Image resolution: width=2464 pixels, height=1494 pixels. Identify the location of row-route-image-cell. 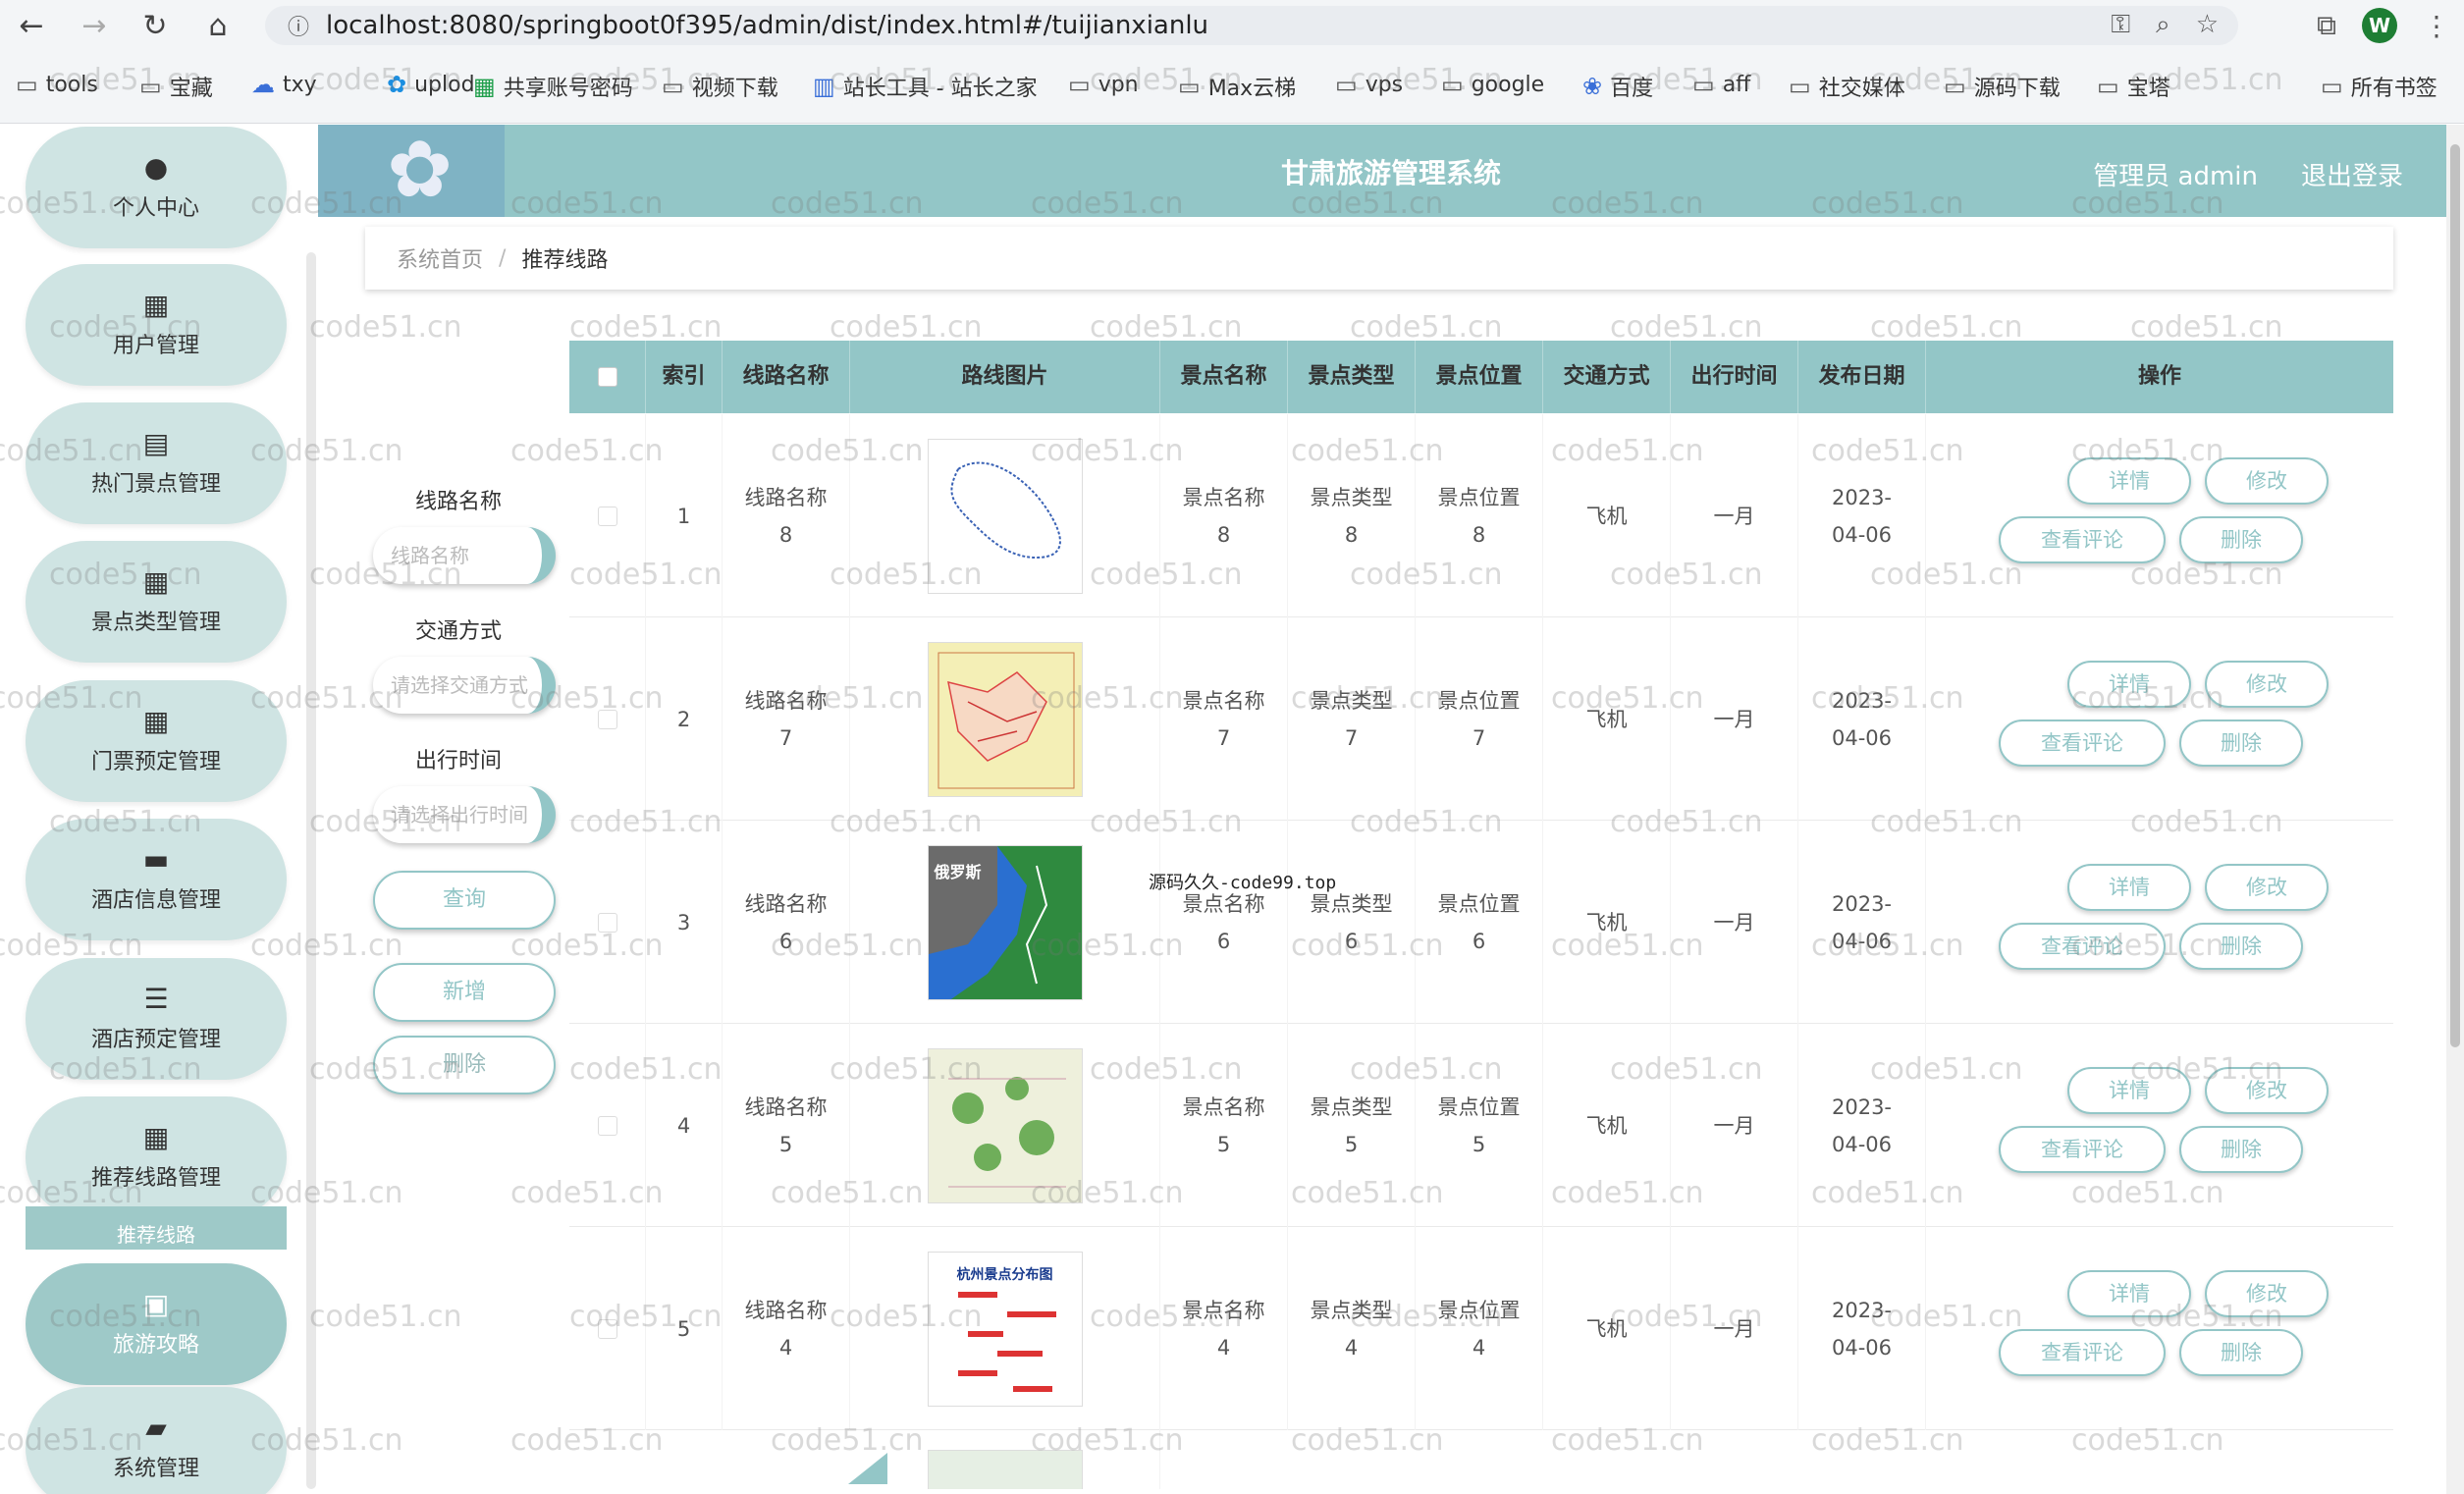
(1005, 719).